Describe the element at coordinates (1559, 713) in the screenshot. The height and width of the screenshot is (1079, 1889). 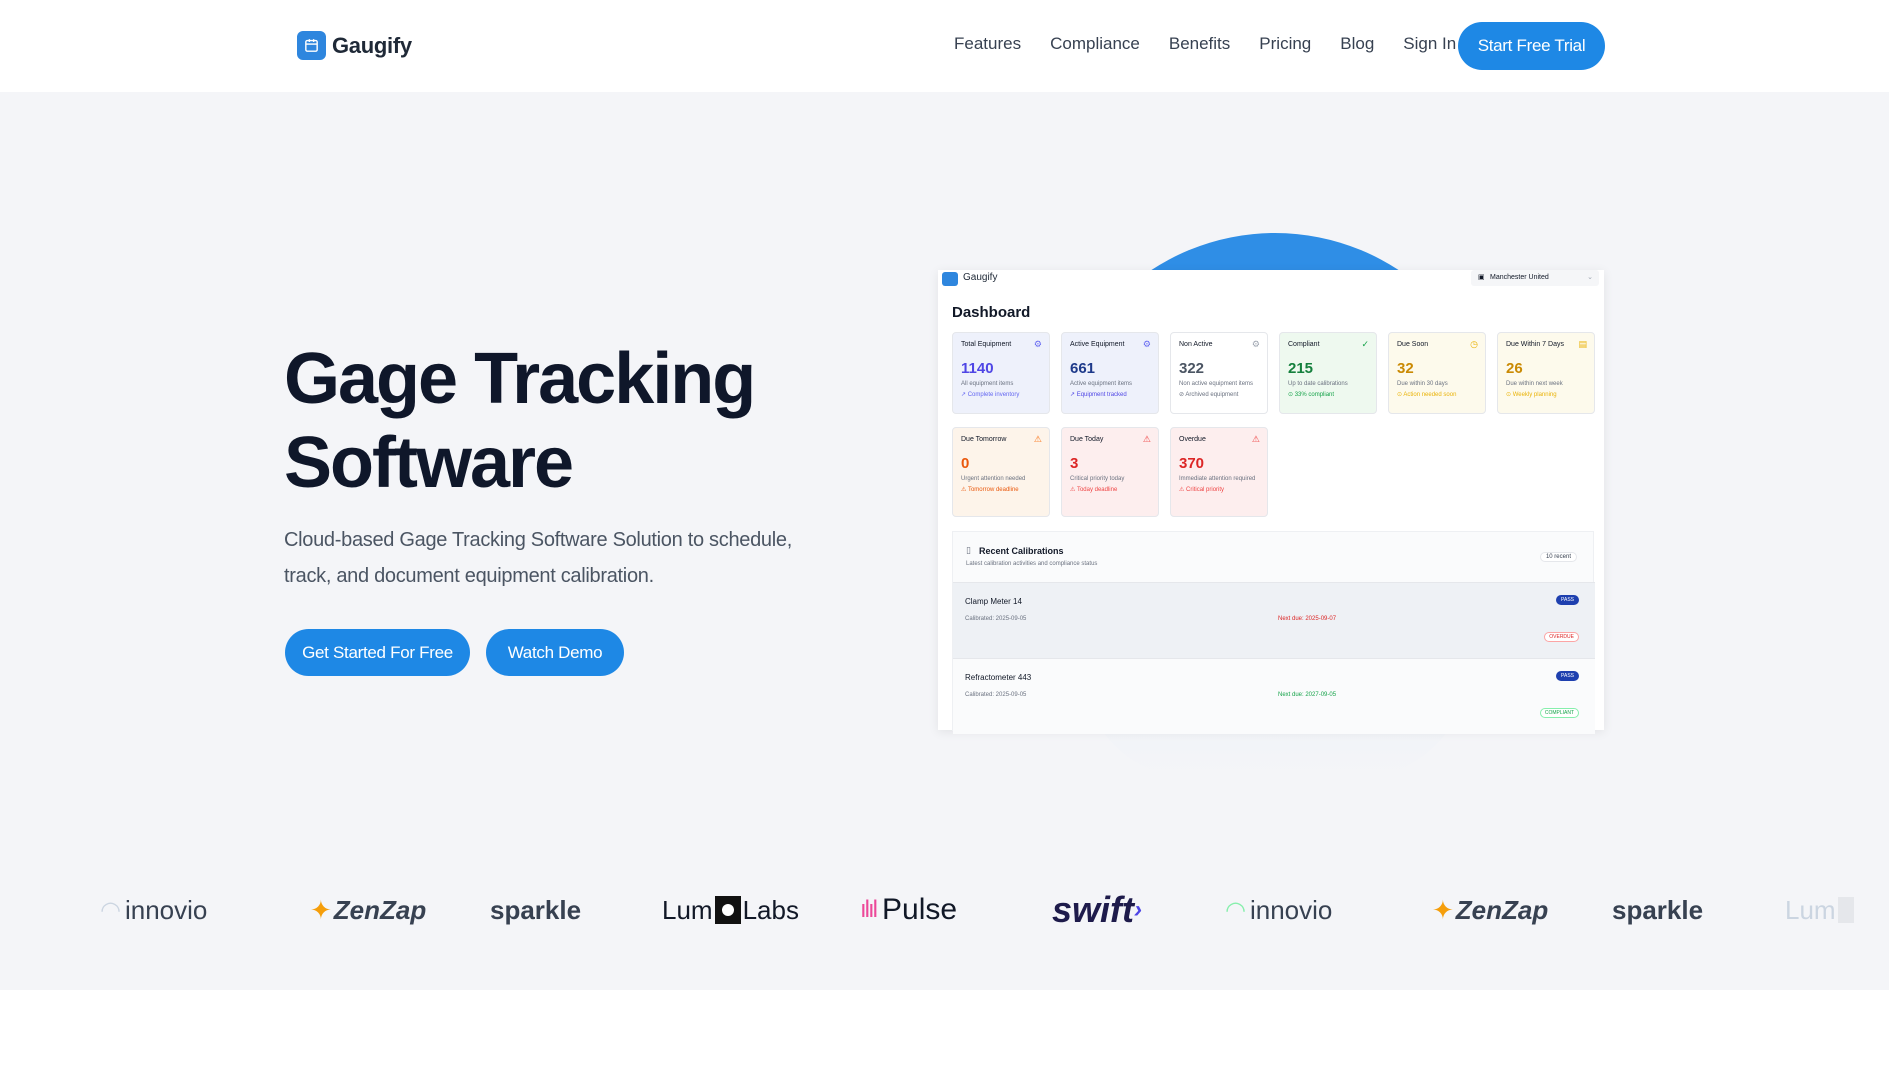
I see `status-badge: COMPLIANT` at that location.